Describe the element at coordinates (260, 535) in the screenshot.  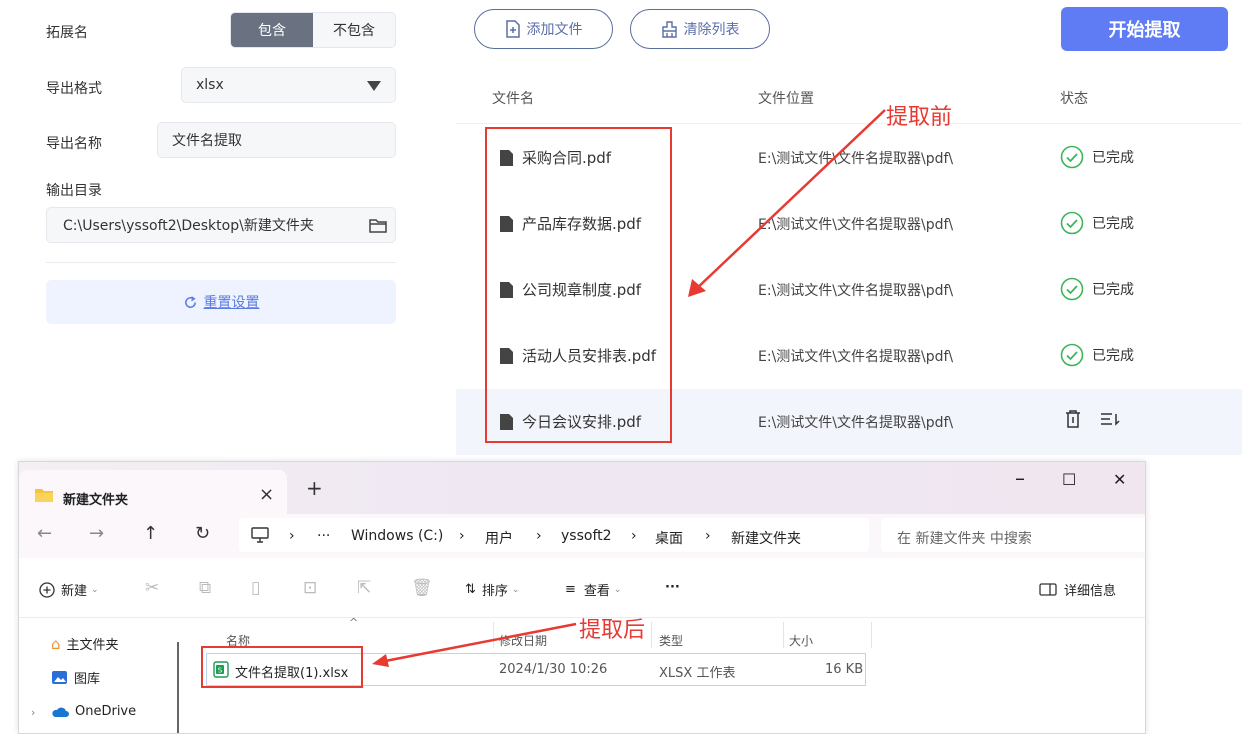
I see `computer-icon` at that location.